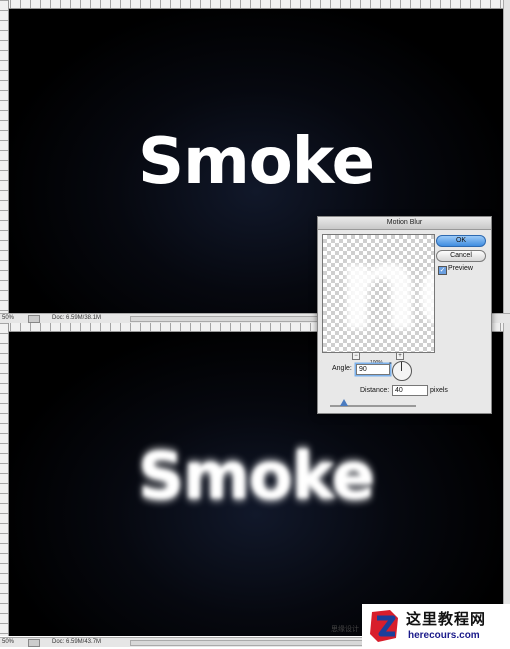 The height and width of the screenshot is (649, 510). Describe the element at coordinates (34, 319) in the screenshot. I see `top-navigator-icon` at that location.